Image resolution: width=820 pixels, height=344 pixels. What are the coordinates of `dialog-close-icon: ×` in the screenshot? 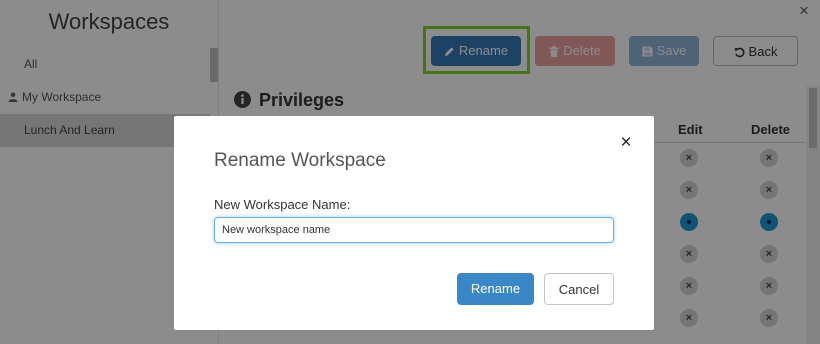 It's located at (626, 143).